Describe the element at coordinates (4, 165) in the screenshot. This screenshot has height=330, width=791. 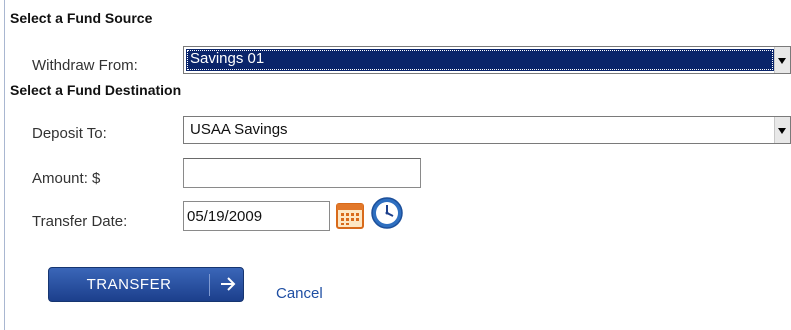
I see `left-border-rule` at that location.